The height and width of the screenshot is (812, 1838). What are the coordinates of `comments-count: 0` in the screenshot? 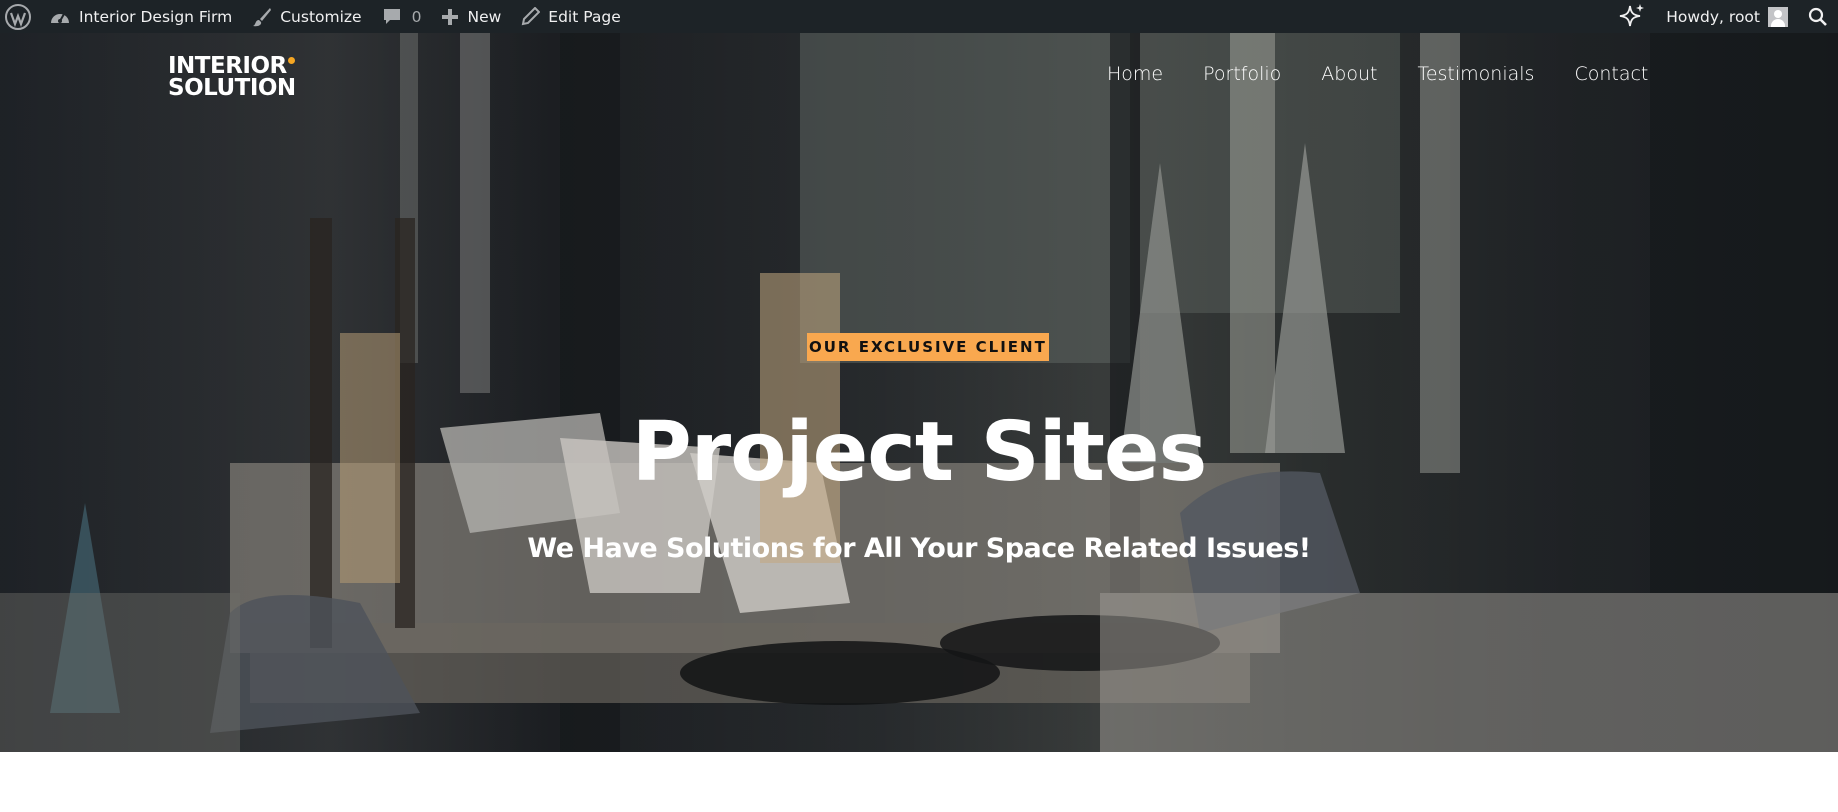 It's located at (416, 16).